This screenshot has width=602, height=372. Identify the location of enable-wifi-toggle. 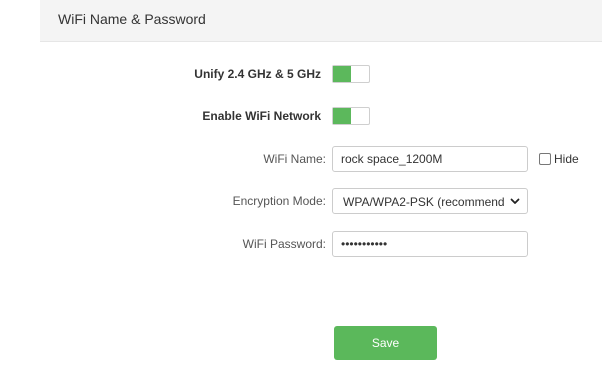
(351, 116).